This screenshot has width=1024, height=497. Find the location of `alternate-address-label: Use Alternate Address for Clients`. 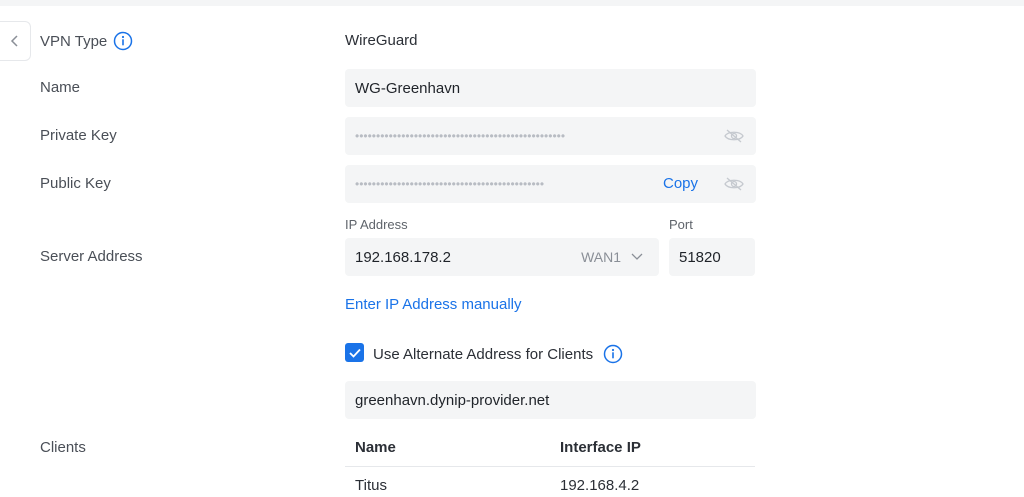

alternate-address-label: Use Alternate Address for Clients is located at coordinates (483, 354).